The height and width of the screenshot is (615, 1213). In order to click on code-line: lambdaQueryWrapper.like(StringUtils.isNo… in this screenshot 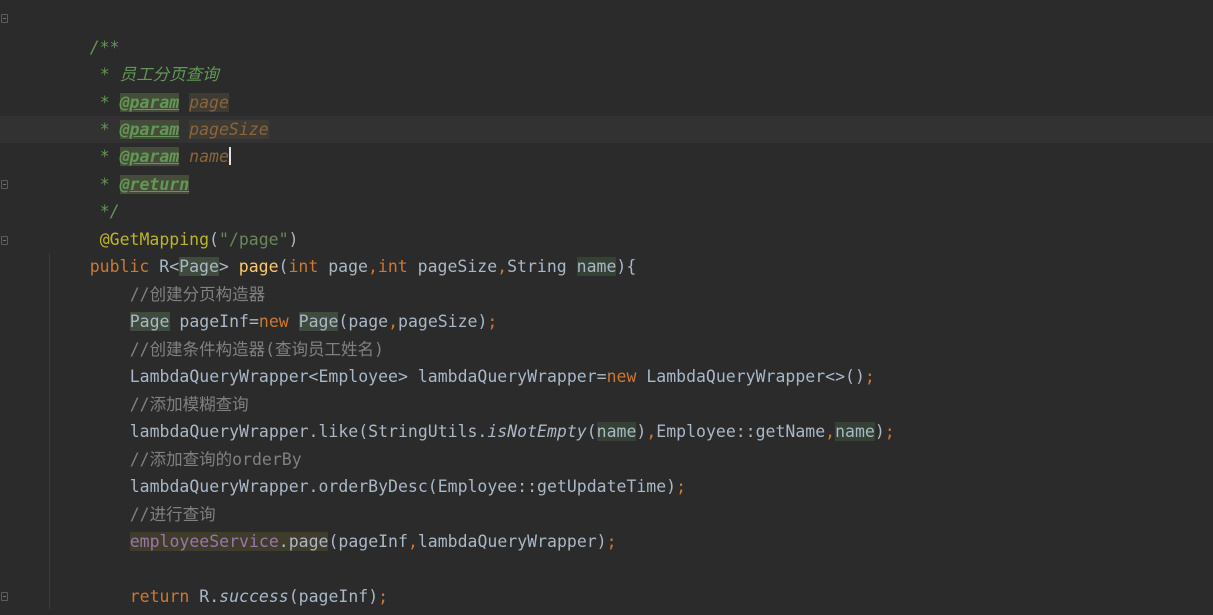, I will do `click(492, 416)`.